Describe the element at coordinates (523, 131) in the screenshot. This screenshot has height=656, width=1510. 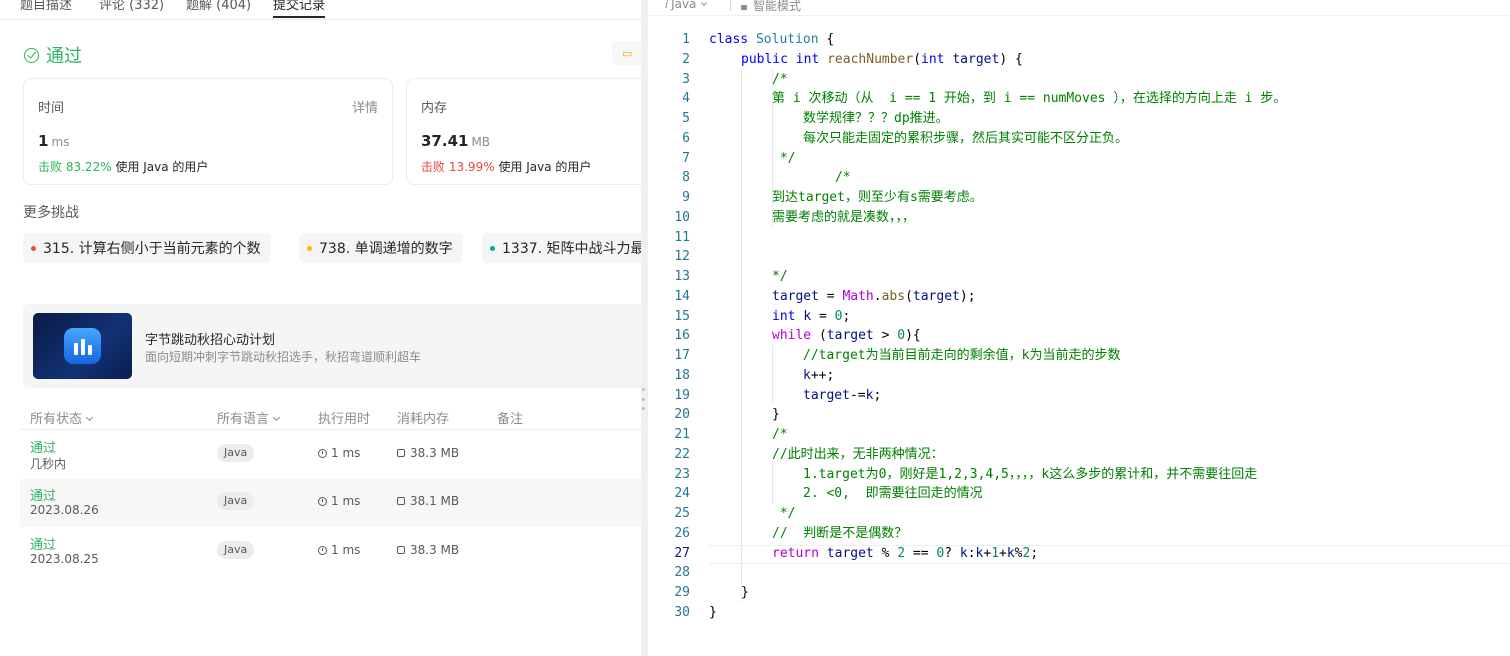
I see `memory-card: 内存 37.41 MB 击败 13.99% 使用 Java 的用户` at that location.